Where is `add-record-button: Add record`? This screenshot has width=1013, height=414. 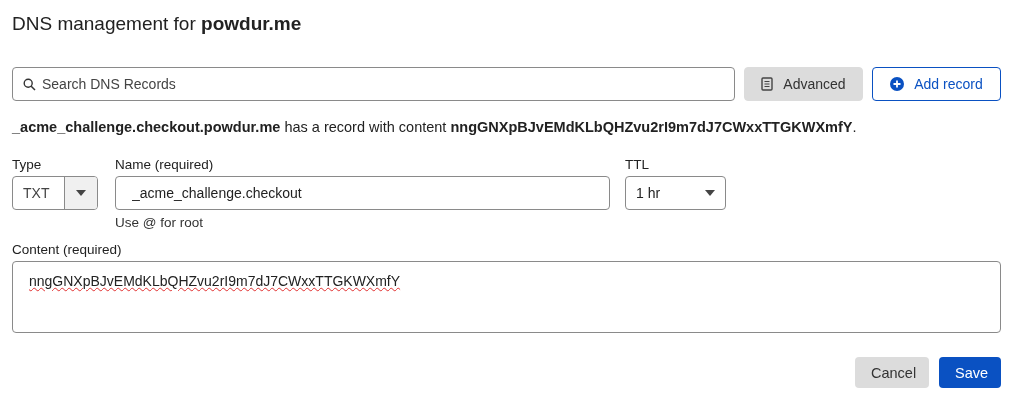 add-record-button: Add record is located at coordinates (936, 84).